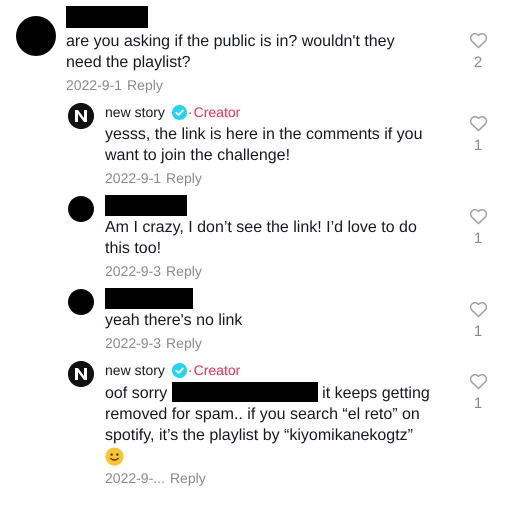  Describe the element at coordinates (273, 414) in the screenshot. I see `comment-text: oof sorry it keeps getting removed for spam.. if you search “el reto” on spotify, it’s the playlist by “kiyomikanekogtz”` at that location.